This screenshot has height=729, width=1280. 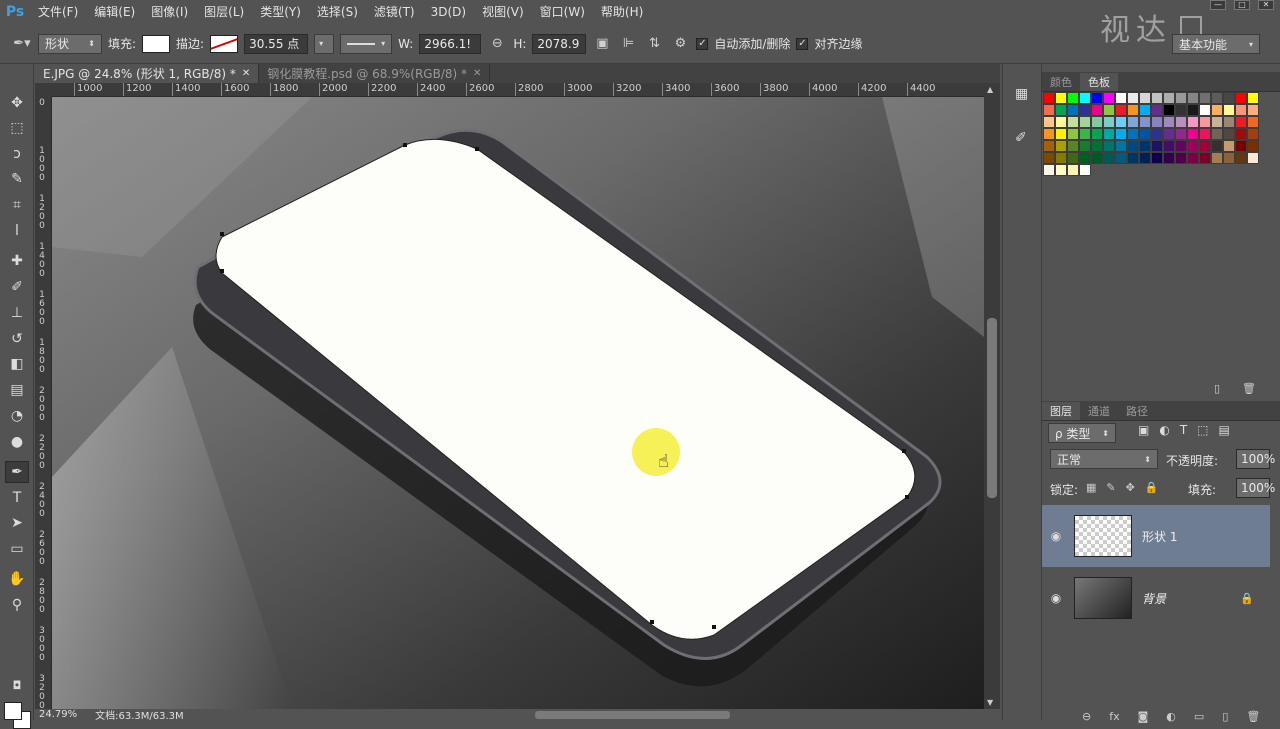 I want to click on layer-row-shape-1: ◉ 形状 1, so click(x=1156, y=536).